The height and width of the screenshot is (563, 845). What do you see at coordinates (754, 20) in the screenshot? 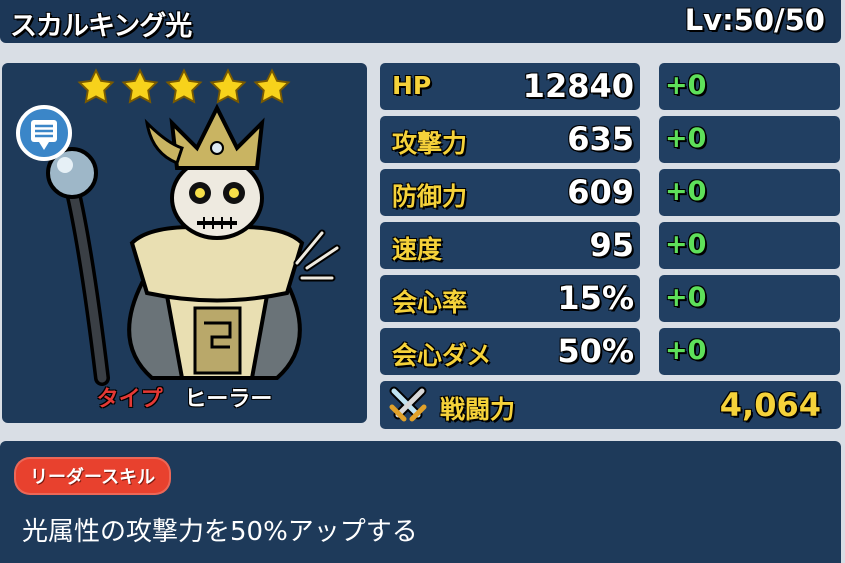
I see `level-indicator: Lv:50/50` at bounding box center [754, 20].